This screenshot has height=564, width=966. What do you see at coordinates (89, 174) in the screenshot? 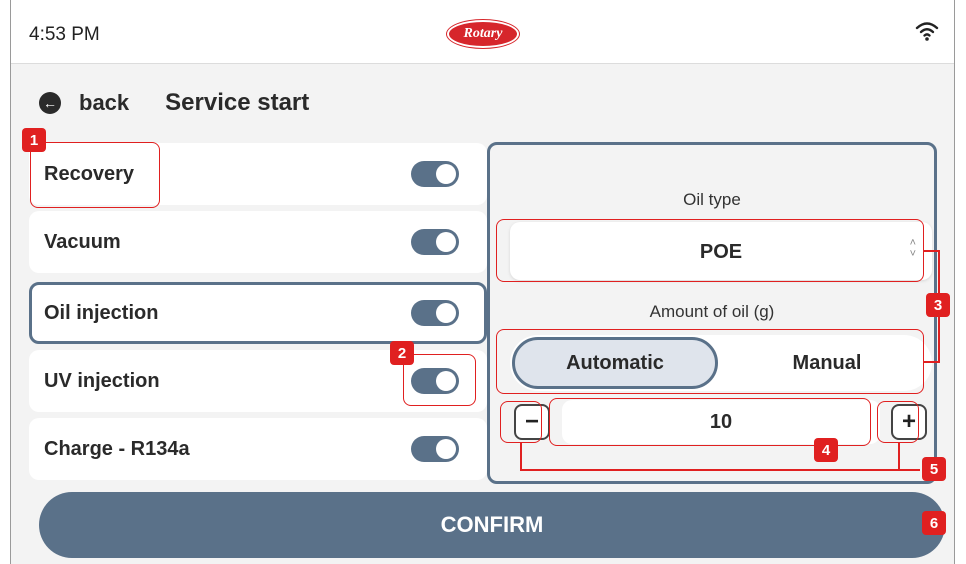
I see `service-label: Recovery` at bounding box center [89, 174].